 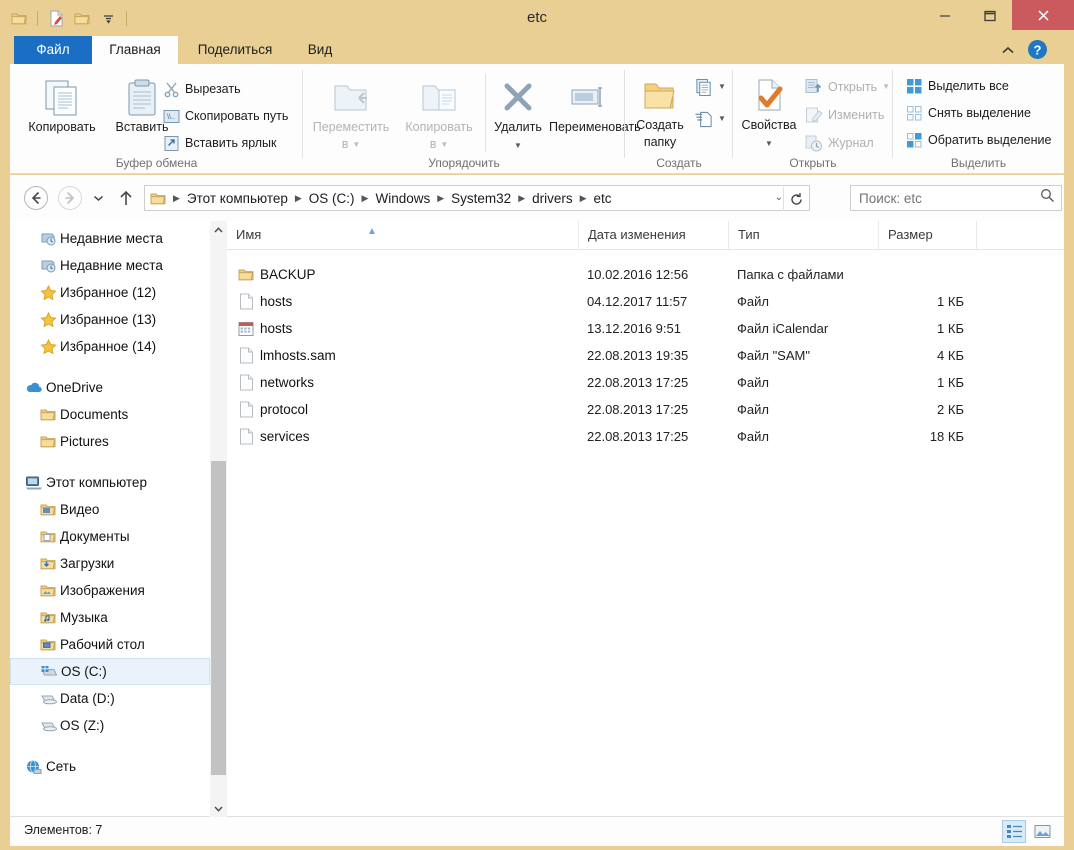 I want to click on column-header-date: Дата изменения, so click(x=653, y=235).